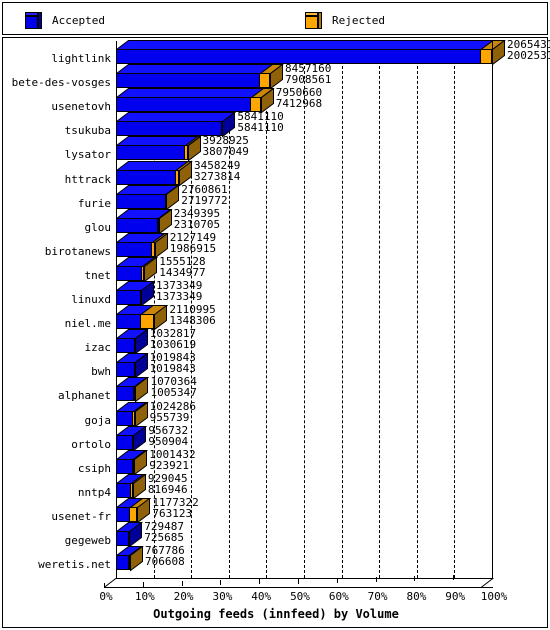 This screenshot has height=630, width=550. Describe the element at coordinates (275, 18) in the screenshot. I see `chart-legend: Accepted Rejected` at that location.